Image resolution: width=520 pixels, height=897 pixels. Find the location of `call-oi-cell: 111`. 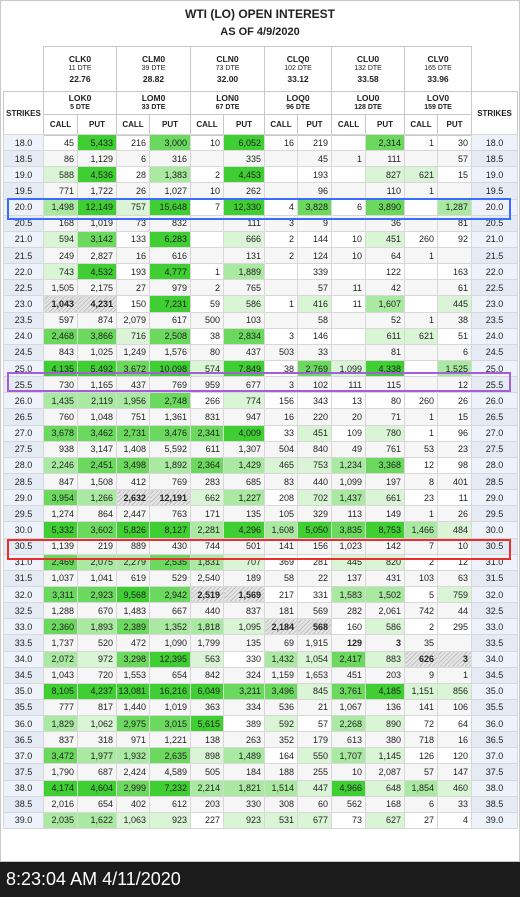

call-oi-cell: 111 is located at coordinates (348, 385).